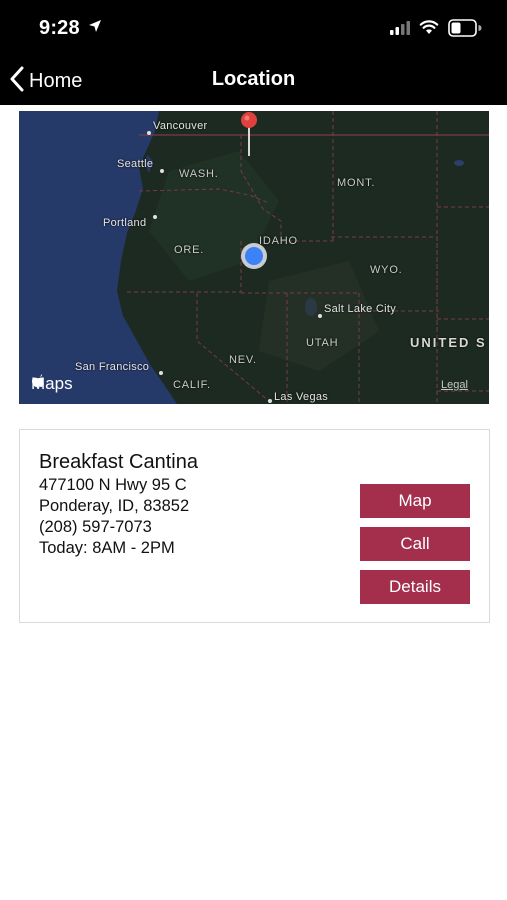 Image resolution: width=507 pixels, height=900 pixels. What do you see at coordinates (52, 384) in the screenshot?
I see `maps-logo: Maps` at bounding box center [52, 384].